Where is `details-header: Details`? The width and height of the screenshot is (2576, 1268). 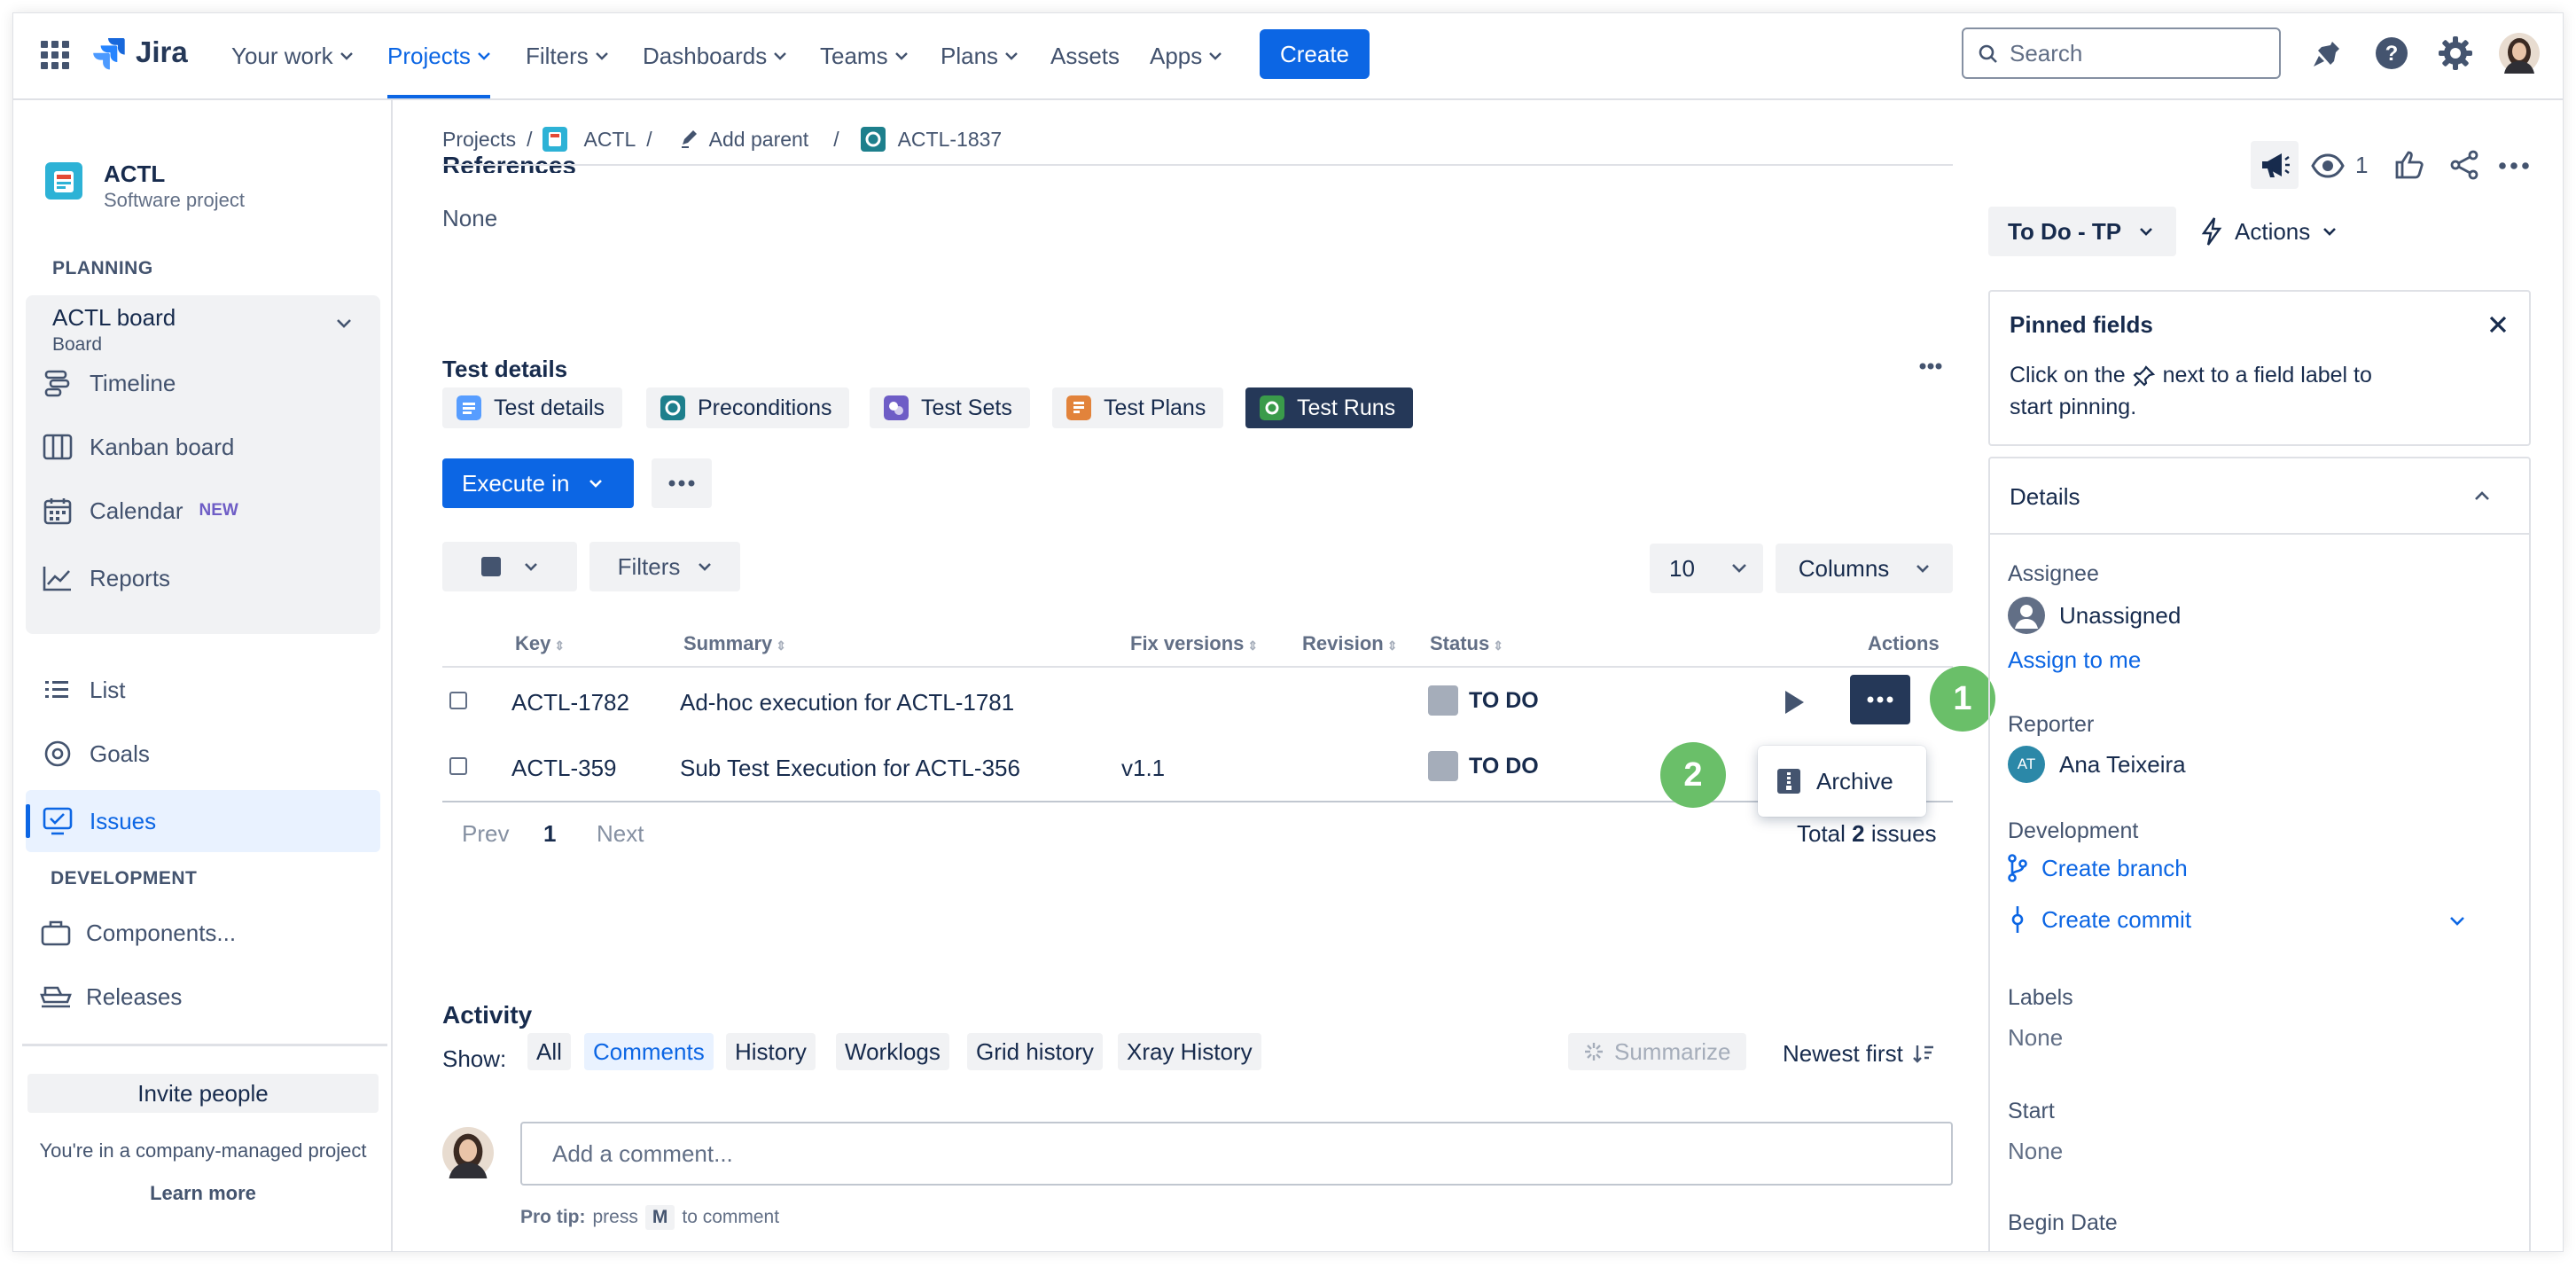 details-header: Details is located at coordinates (2259, 497).